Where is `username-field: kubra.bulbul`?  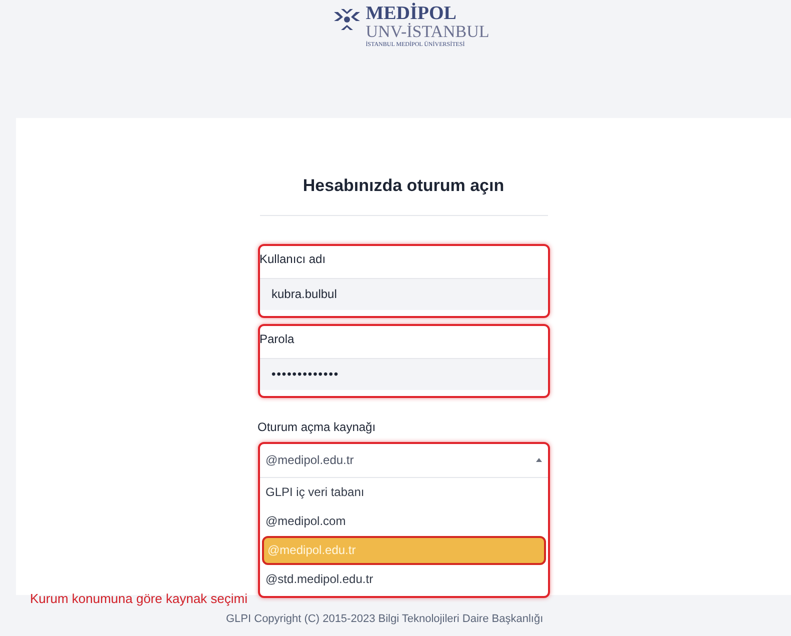
username-field: kubra.bulbul is located at coordinates (404, 294).